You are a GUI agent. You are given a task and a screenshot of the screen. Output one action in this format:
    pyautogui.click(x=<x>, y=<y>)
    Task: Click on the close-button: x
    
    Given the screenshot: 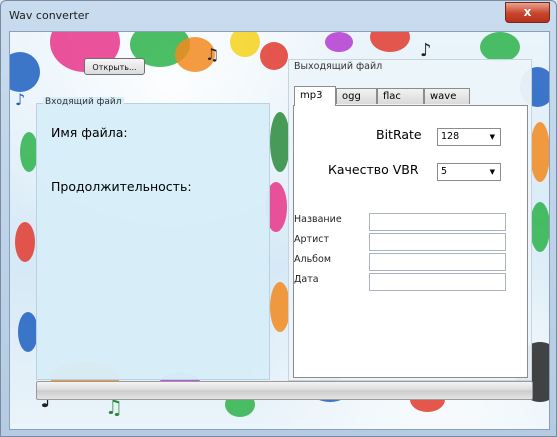 What is the action you would take?
    pyautogui.click(x=527, y=12)
    